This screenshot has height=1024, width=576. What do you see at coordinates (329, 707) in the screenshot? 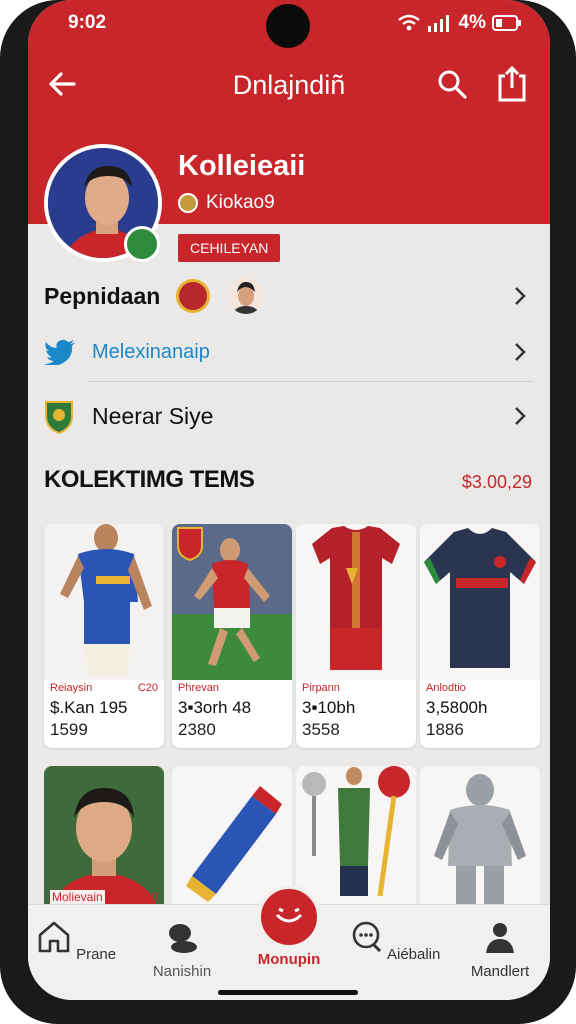
I see `item-name: 3▪10bh` at bounding box center [329, 707].